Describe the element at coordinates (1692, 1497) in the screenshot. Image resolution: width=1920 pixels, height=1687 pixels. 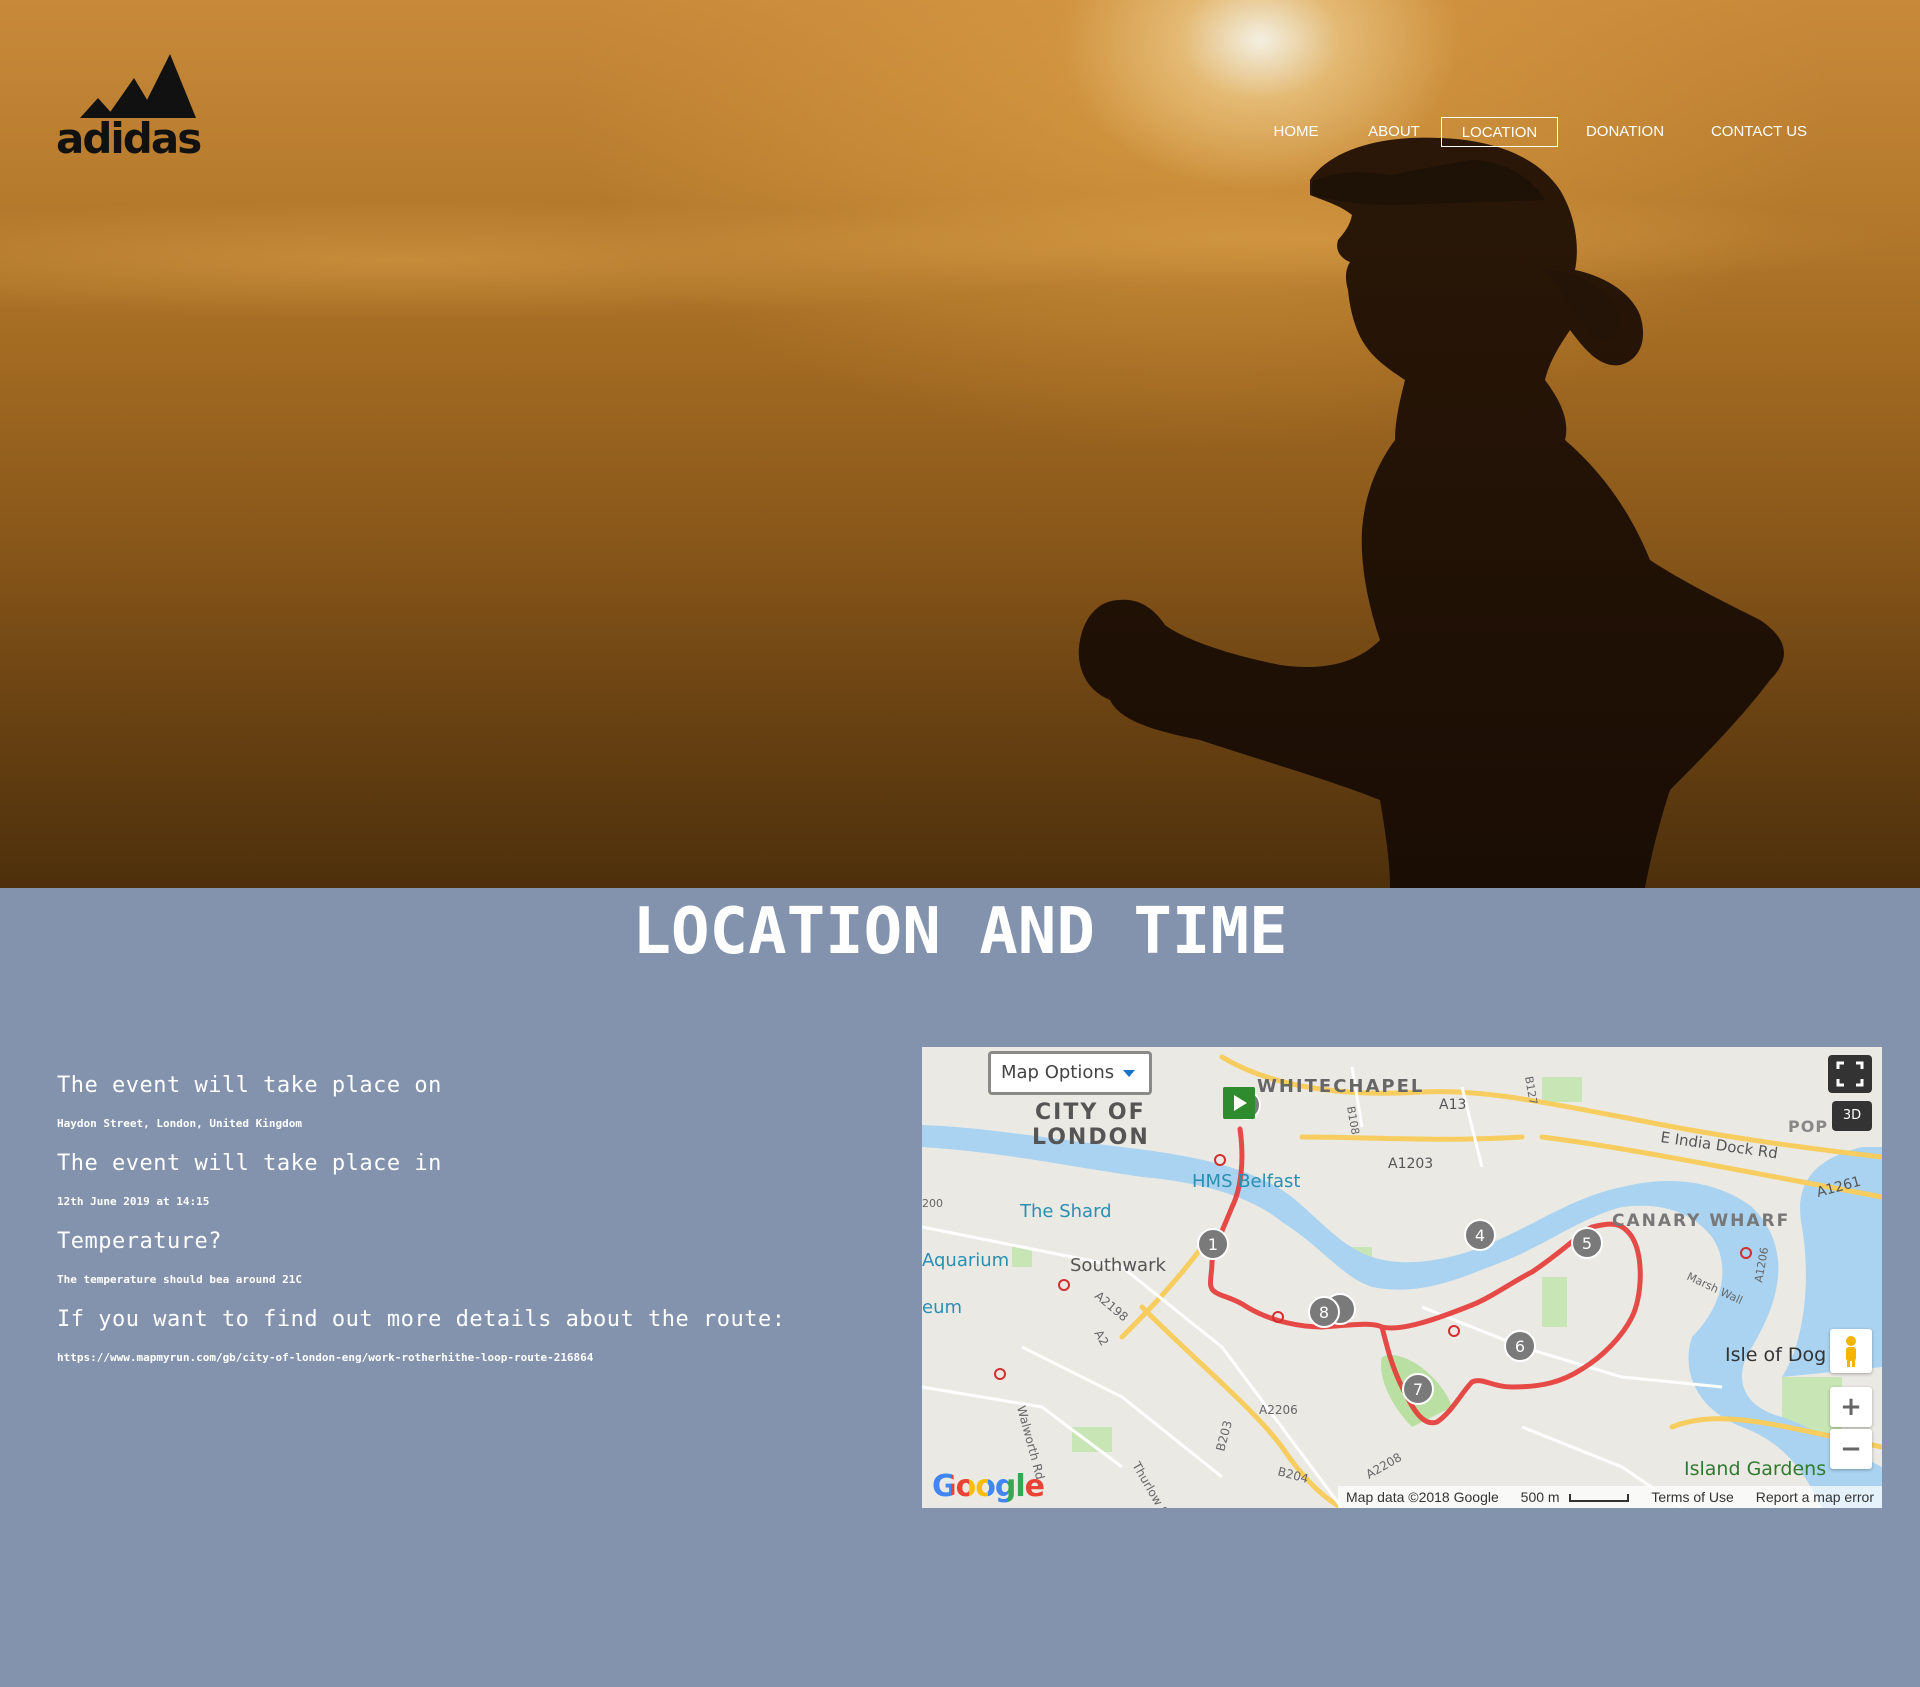
I see `terms-of-use-link: Terms of Use` at that location.